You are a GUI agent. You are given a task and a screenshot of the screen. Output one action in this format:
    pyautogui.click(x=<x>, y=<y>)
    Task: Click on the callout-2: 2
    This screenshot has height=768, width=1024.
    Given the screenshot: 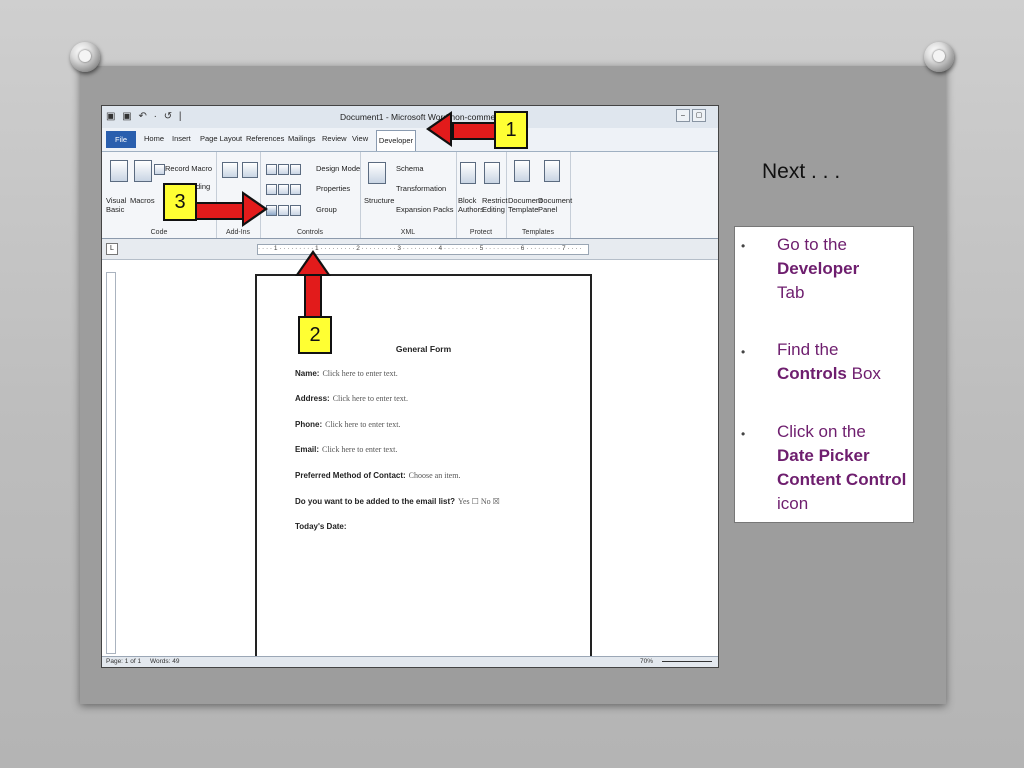 What is the action you would take?
    pyautogui.click(x=315, y=335)
    